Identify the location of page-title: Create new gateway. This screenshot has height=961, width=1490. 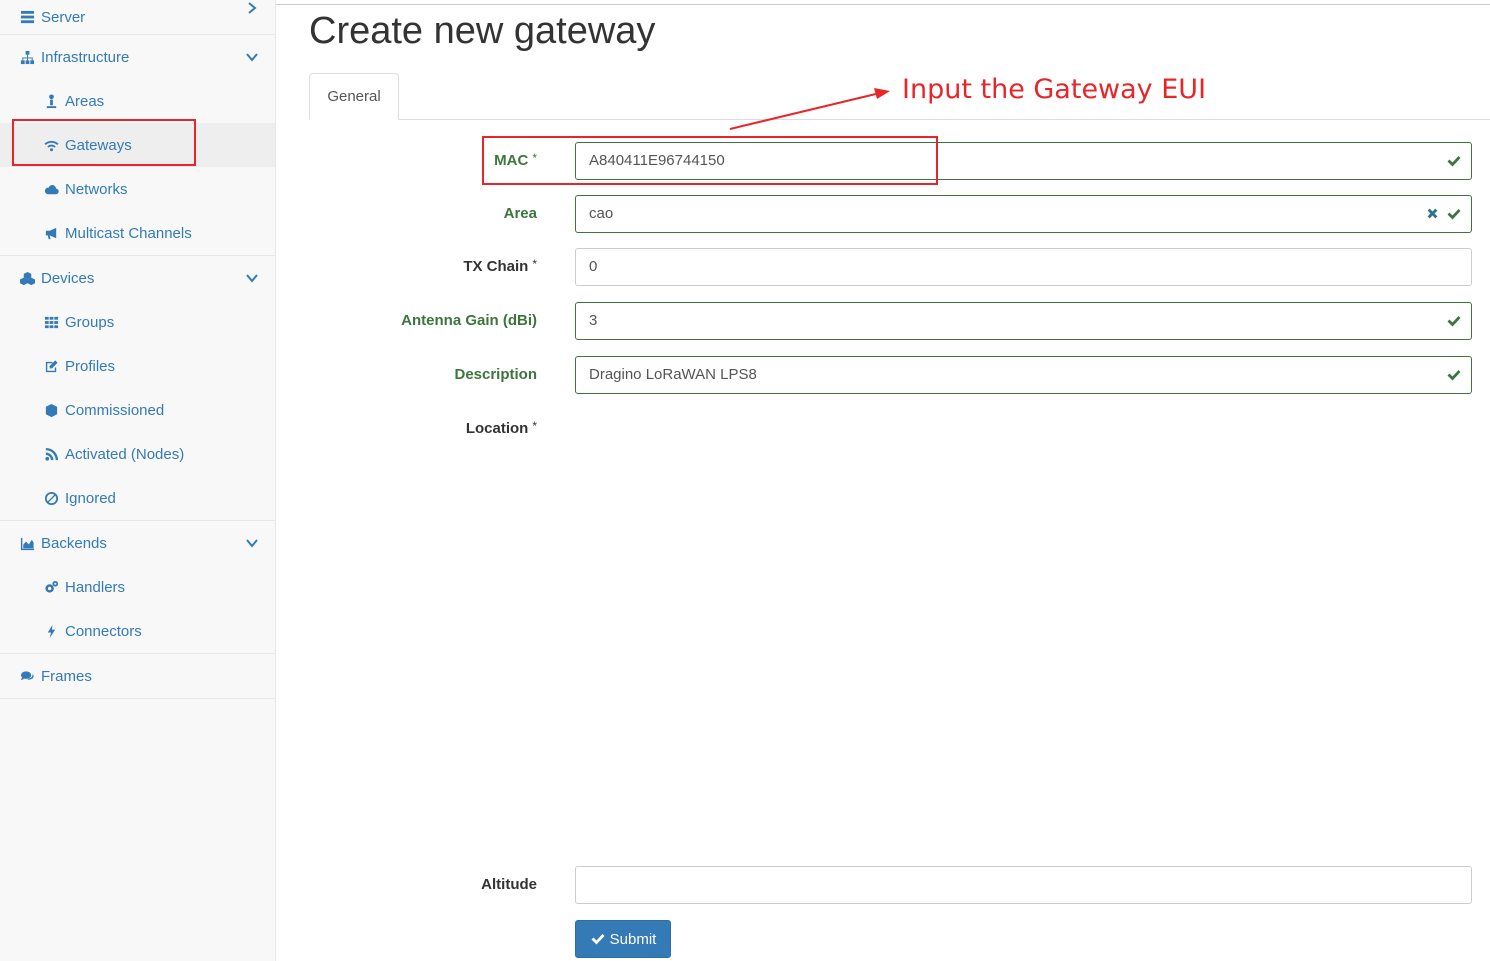
(482, 31).